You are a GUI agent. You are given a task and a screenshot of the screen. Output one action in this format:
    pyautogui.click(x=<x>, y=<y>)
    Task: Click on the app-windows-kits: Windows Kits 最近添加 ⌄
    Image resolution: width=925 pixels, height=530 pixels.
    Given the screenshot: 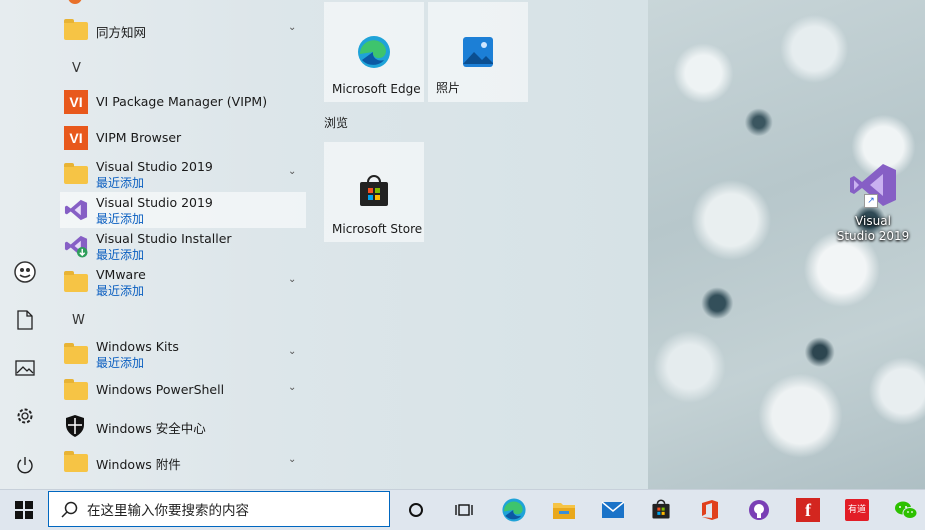 What is the action you would take?
    pyautogui.click(x=183, y=354)
    